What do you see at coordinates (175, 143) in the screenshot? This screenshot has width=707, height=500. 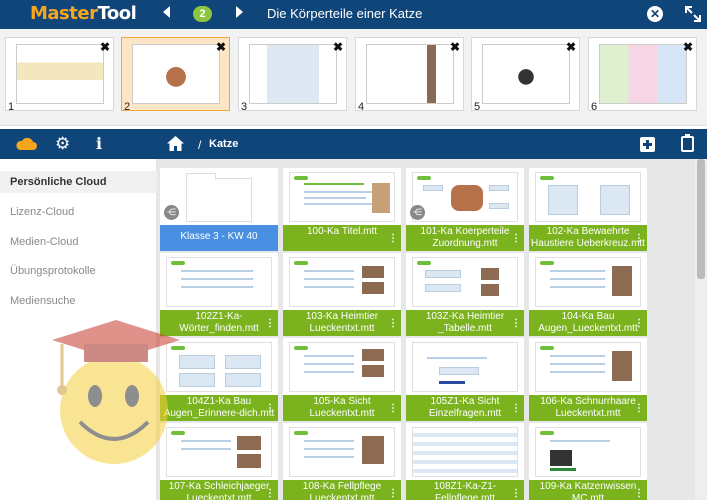 I see `home-icon` at bounding box center [175, 143].